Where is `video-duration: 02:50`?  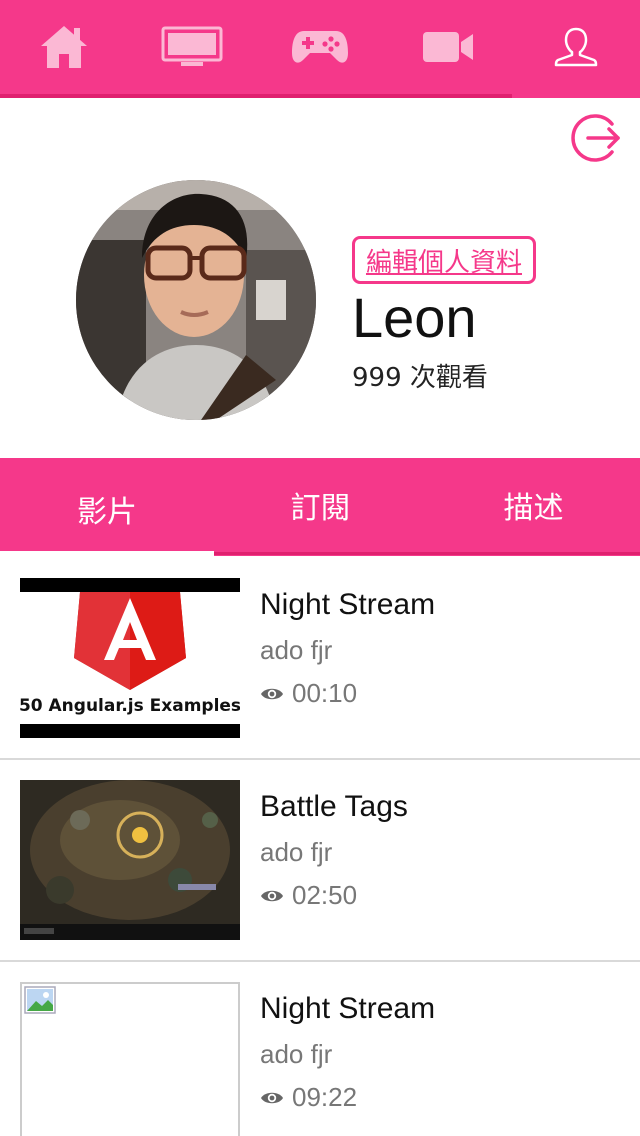
video-duration: 02:50 is located at coordinates (325, 895).